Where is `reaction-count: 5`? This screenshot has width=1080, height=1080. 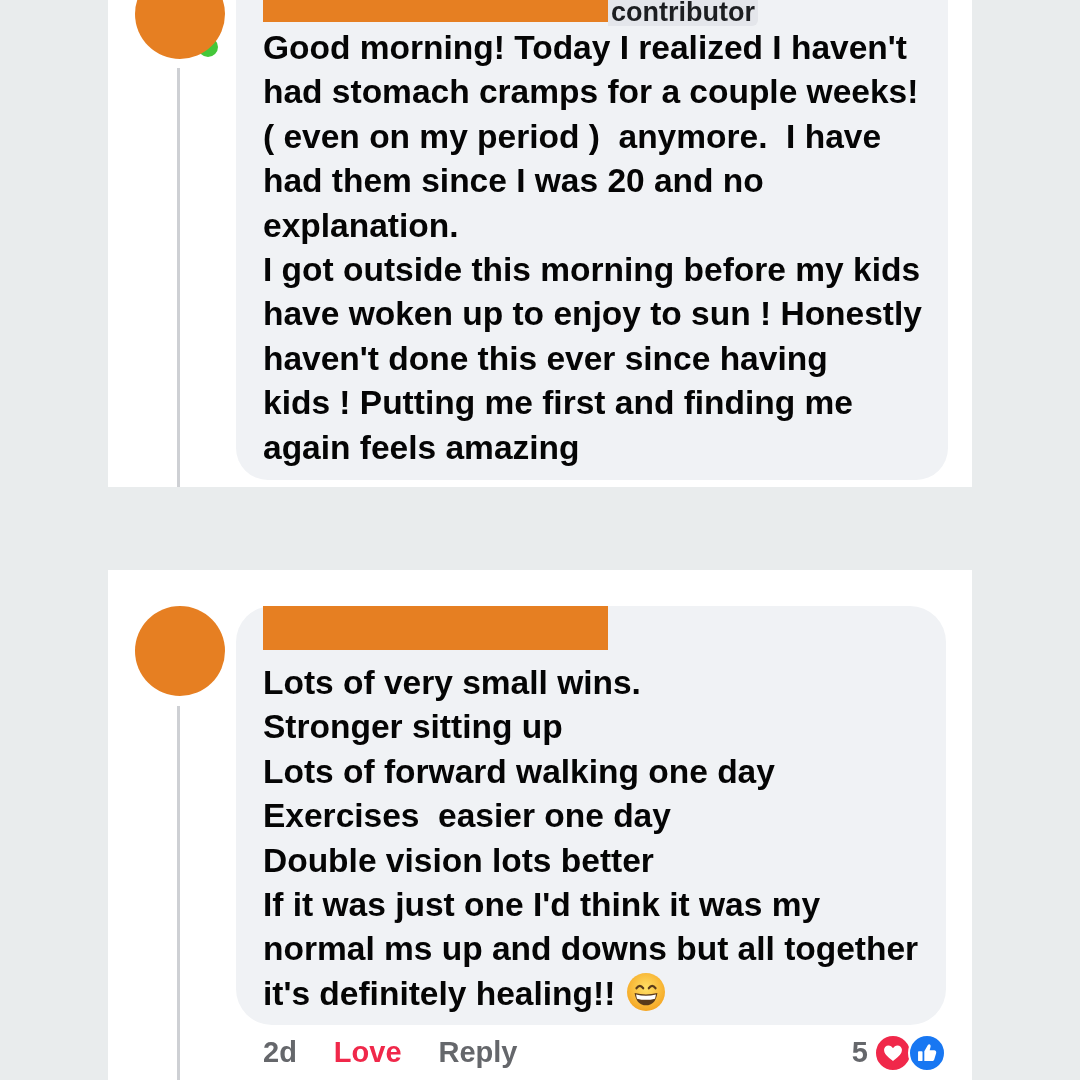
reaction-count: 5 is located at coordinates (859, 1052).